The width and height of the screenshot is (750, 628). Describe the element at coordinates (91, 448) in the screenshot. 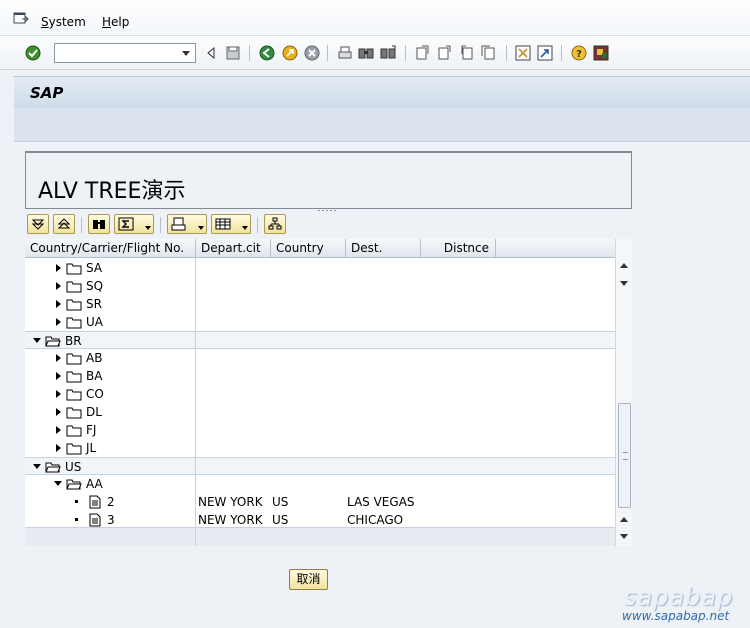

I see `tree-node-label: JL` at that location.